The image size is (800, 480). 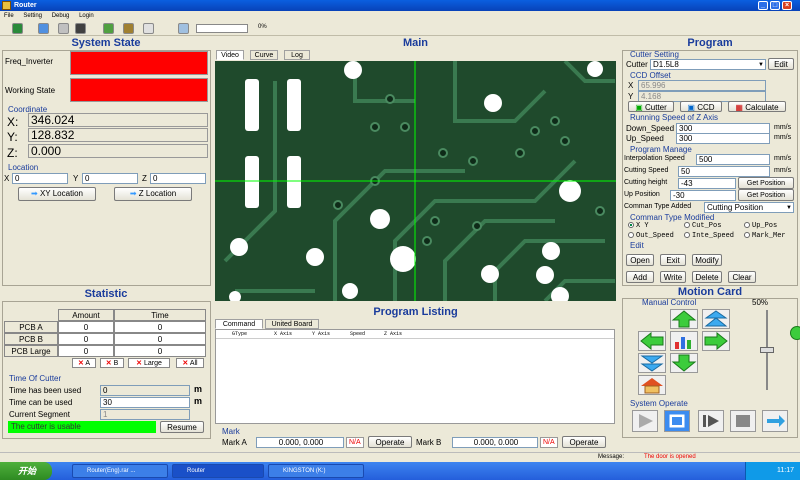 I want to click on cutter-icon: ▣, so click(x=639, y=107).